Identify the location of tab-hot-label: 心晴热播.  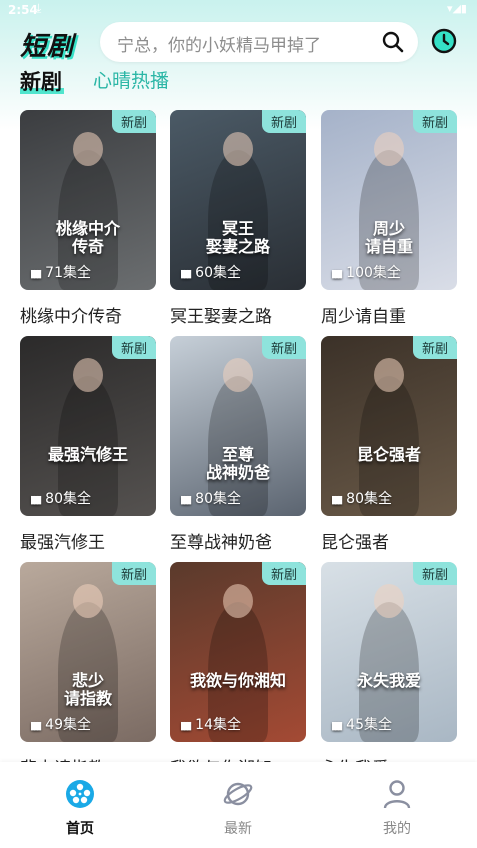
(131, 81).